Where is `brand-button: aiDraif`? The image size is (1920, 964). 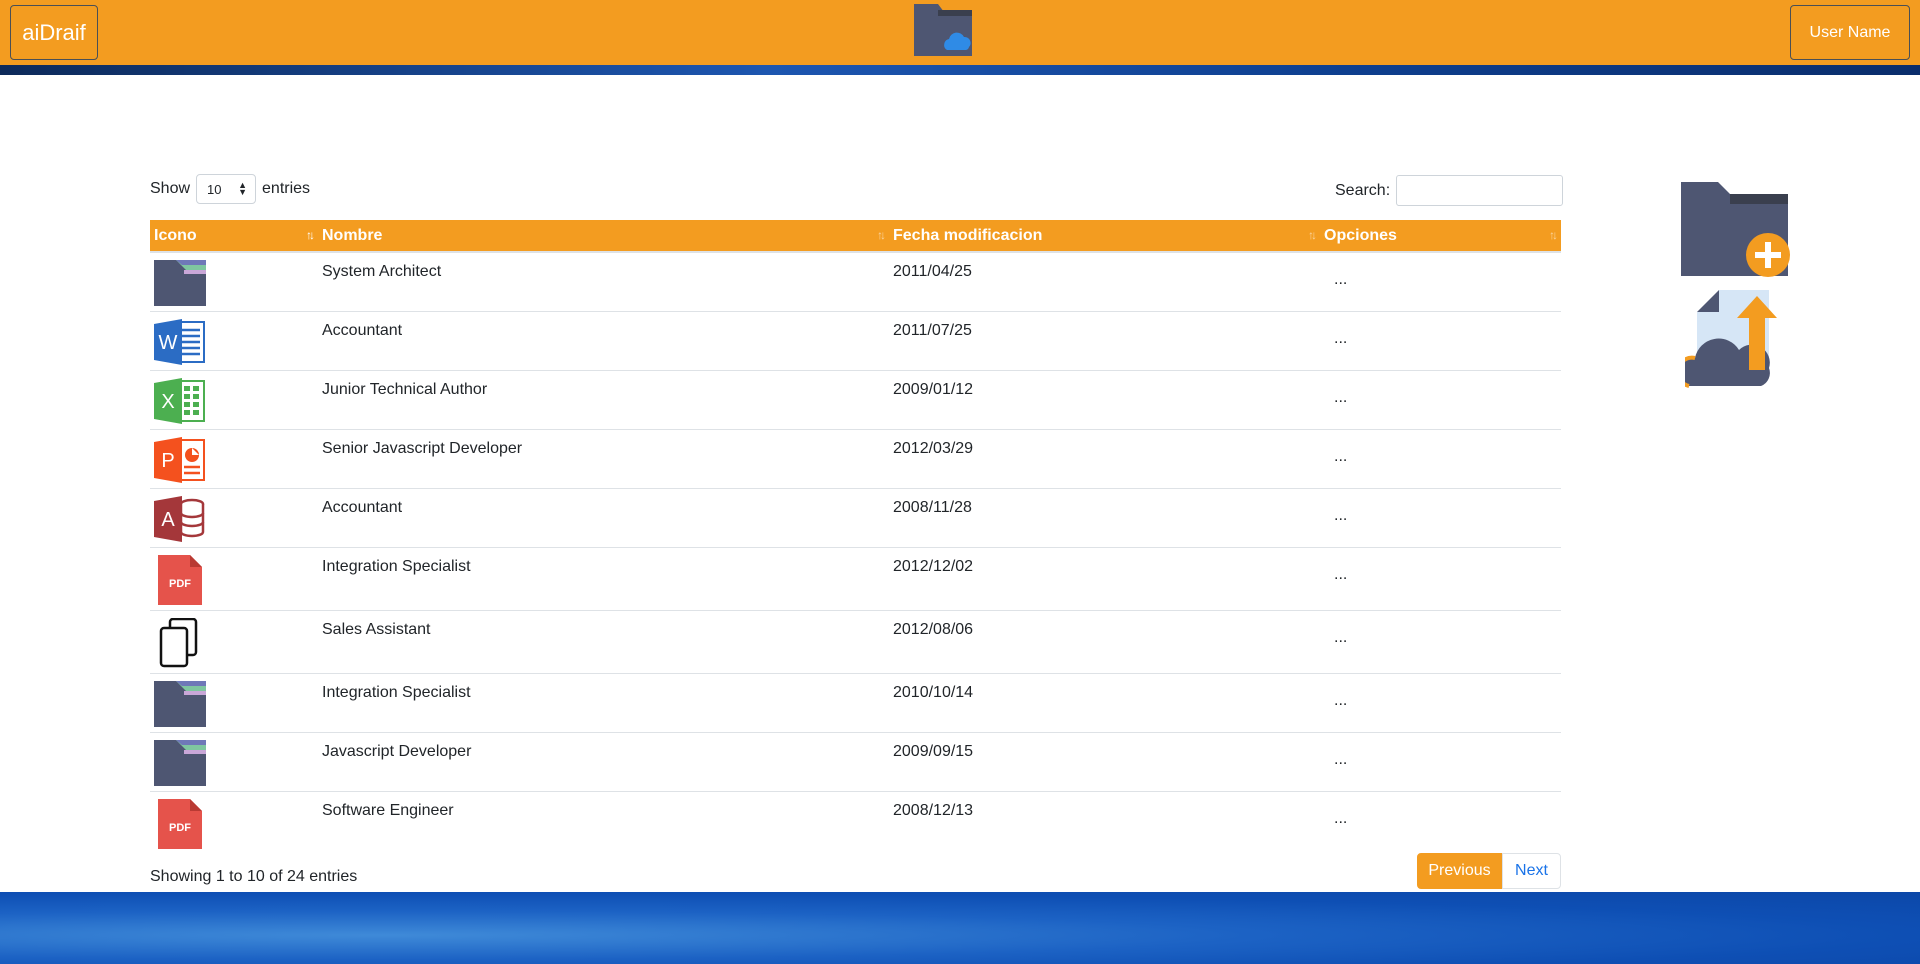 brand-button: aiDraif is located at coordinates (54, 32).